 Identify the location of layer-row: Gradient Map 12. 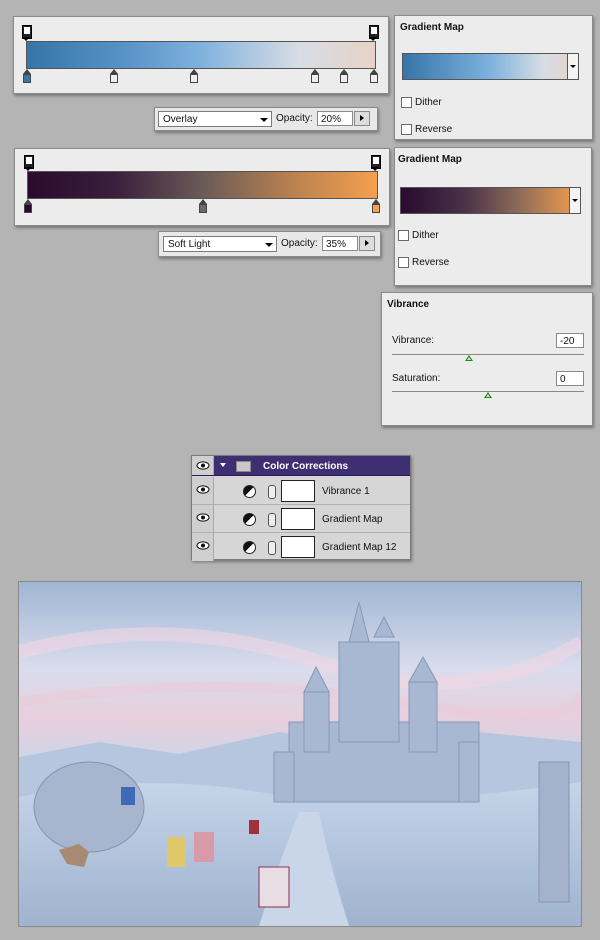
(301, 547).